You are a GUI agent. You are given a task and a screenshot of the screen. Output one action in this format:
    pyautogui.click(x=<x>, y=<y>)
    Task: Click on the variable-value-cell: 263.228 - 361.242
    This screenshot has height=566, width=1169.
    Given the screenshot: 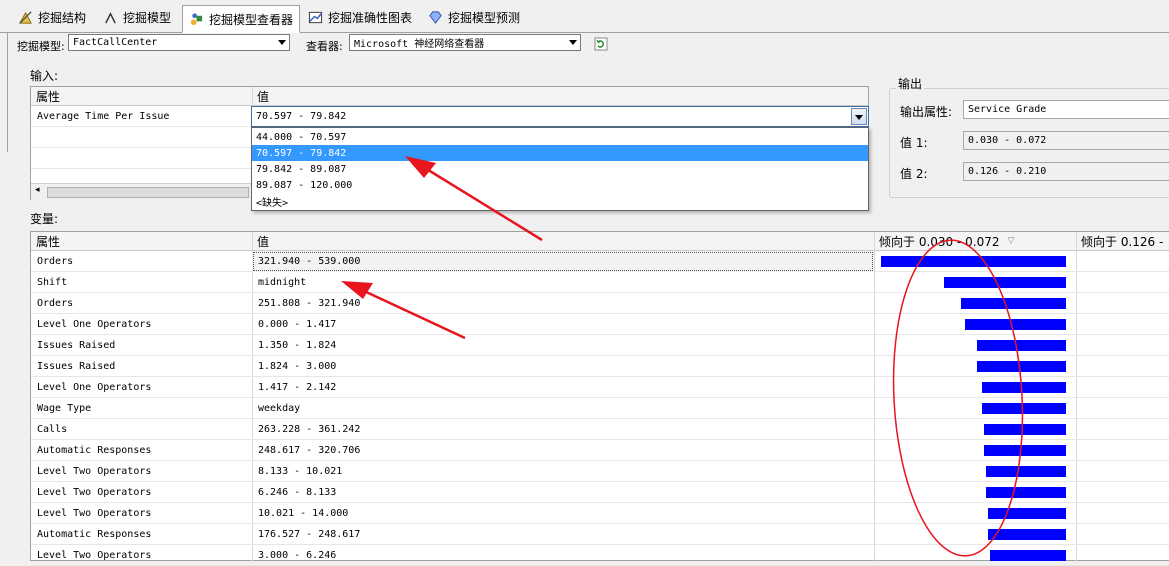 What is the action you would take?
    pyautogui.click(x=309, y=429)
    